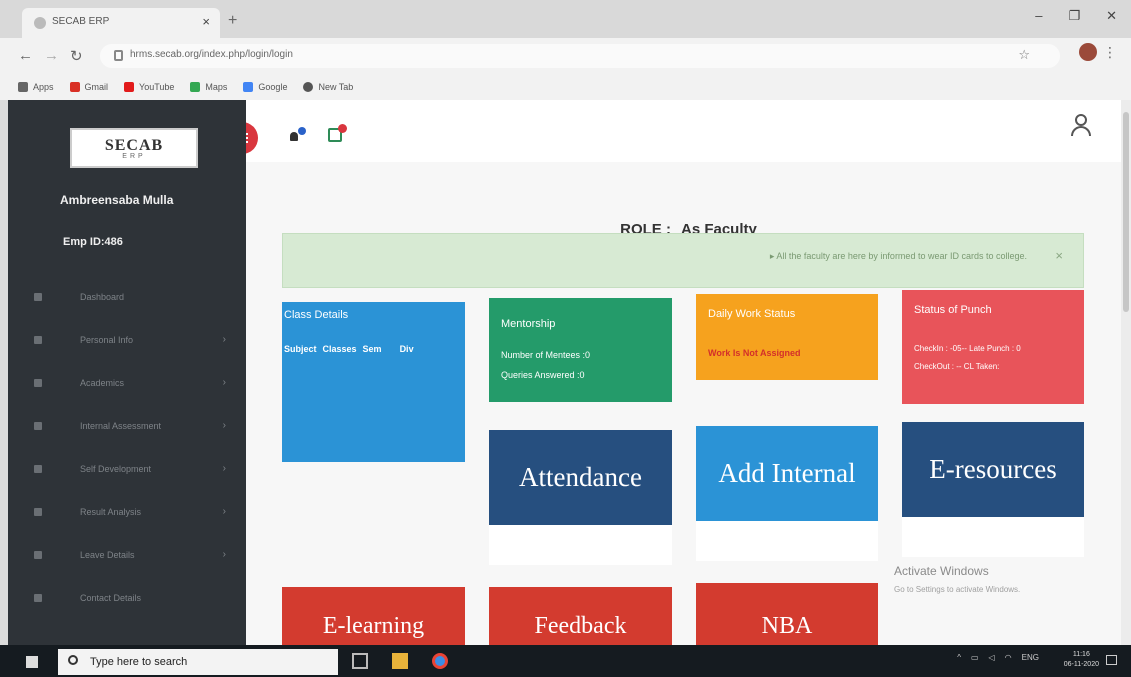 Image resolution: width=1131 pixels, height=677 pixels. I want to click on e-resources-tile-footer, so click(993, 537).